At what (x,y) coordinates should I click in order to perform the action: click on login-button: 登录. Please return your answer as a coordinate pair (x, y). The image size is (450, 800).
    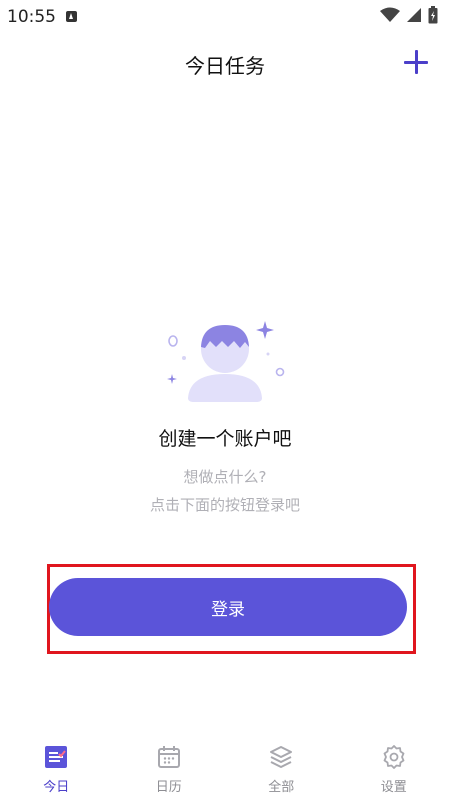
    Looking at the image, I should click on (228, 607).